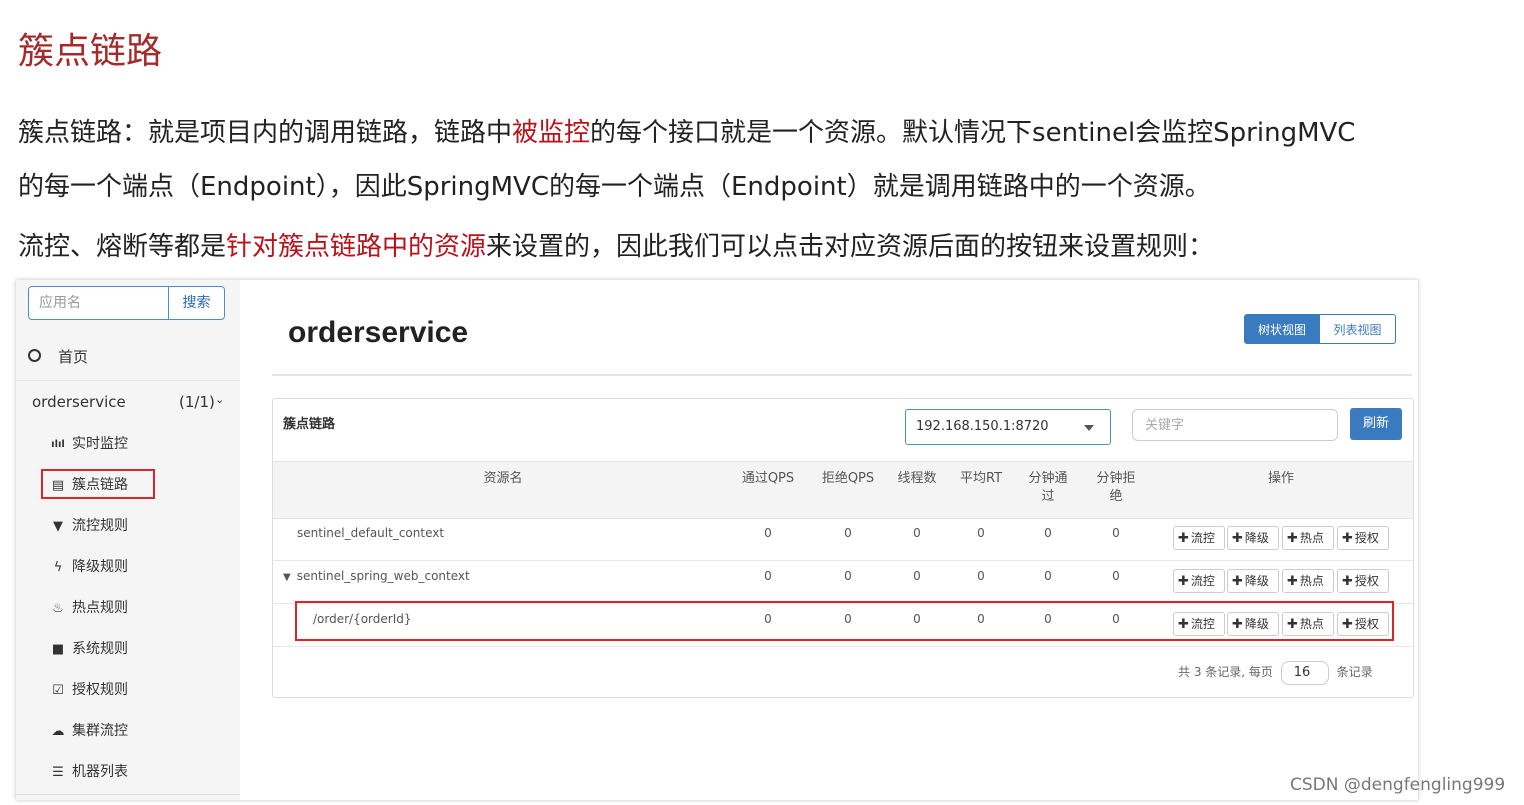 The height and width of the screenshot is (805, 1524). What do you see at coordinates (100, 731) in the screenshot?
I see `sidebar-item-label: 集群流控` at bounding box center [100, 731].